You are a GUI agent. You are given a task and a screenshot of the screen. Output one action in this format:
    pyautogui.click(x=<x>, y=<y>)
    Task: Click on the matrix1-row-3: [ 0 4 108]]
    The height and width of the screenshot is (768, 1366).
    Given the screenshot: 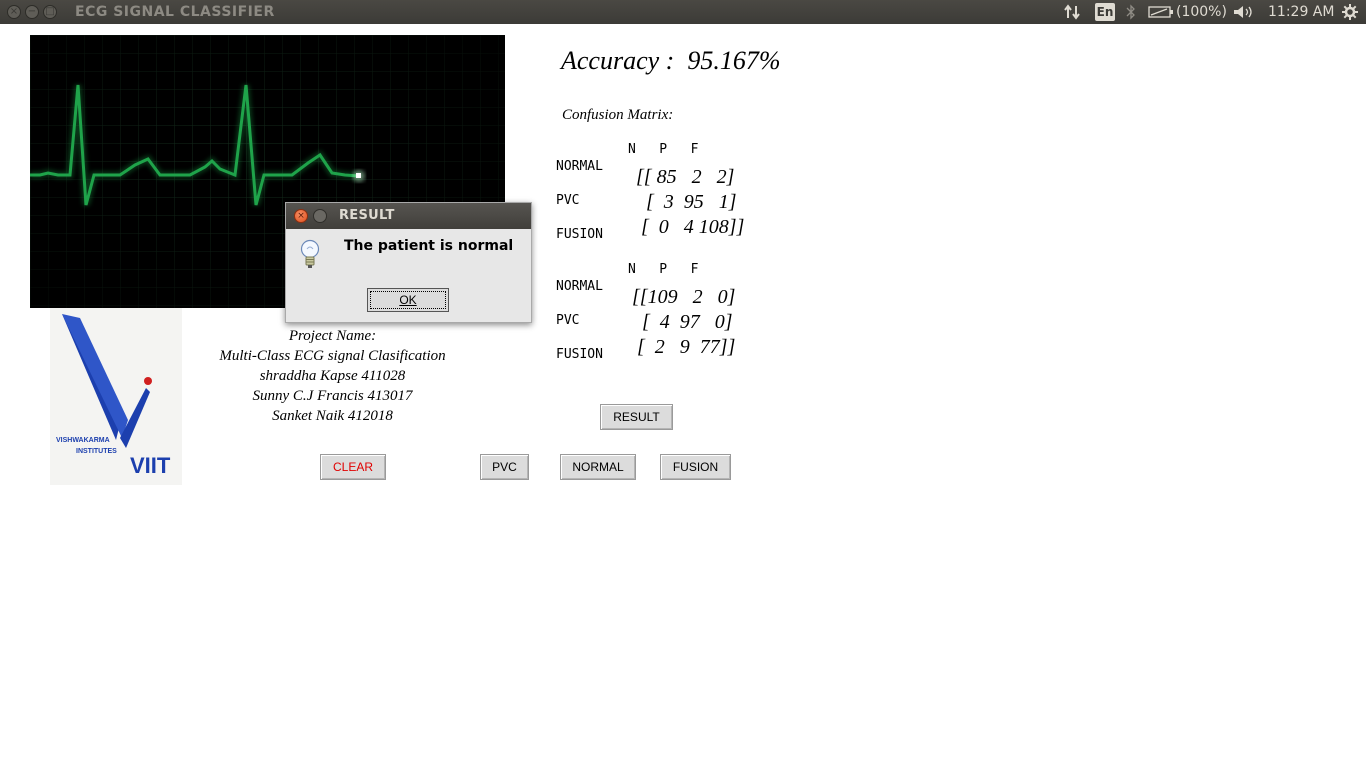 What is the action you would take?
    pyautogui.click(x=690, y=227)
    